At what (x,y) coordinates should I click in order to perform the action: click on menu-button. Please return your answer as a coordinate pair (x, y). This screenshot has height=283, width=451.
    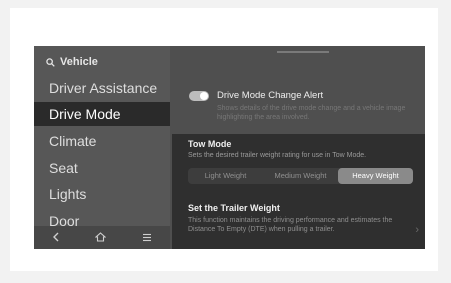
    Looking at the image, I should click on (147, 238).